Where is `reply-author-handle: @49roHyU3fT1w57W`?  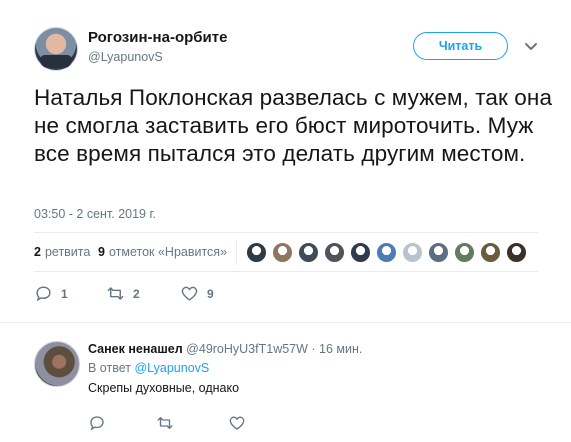 reply-author-handle: @49roHyU3fT1w57W is located at coordinates (247, 349).